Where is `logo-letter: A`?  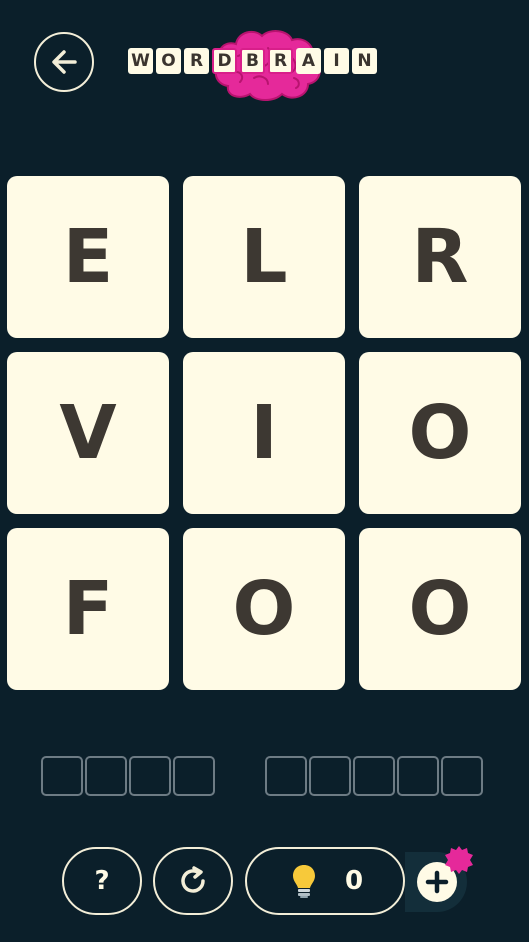
logo-letter: A is located at coordinates (308, 61).